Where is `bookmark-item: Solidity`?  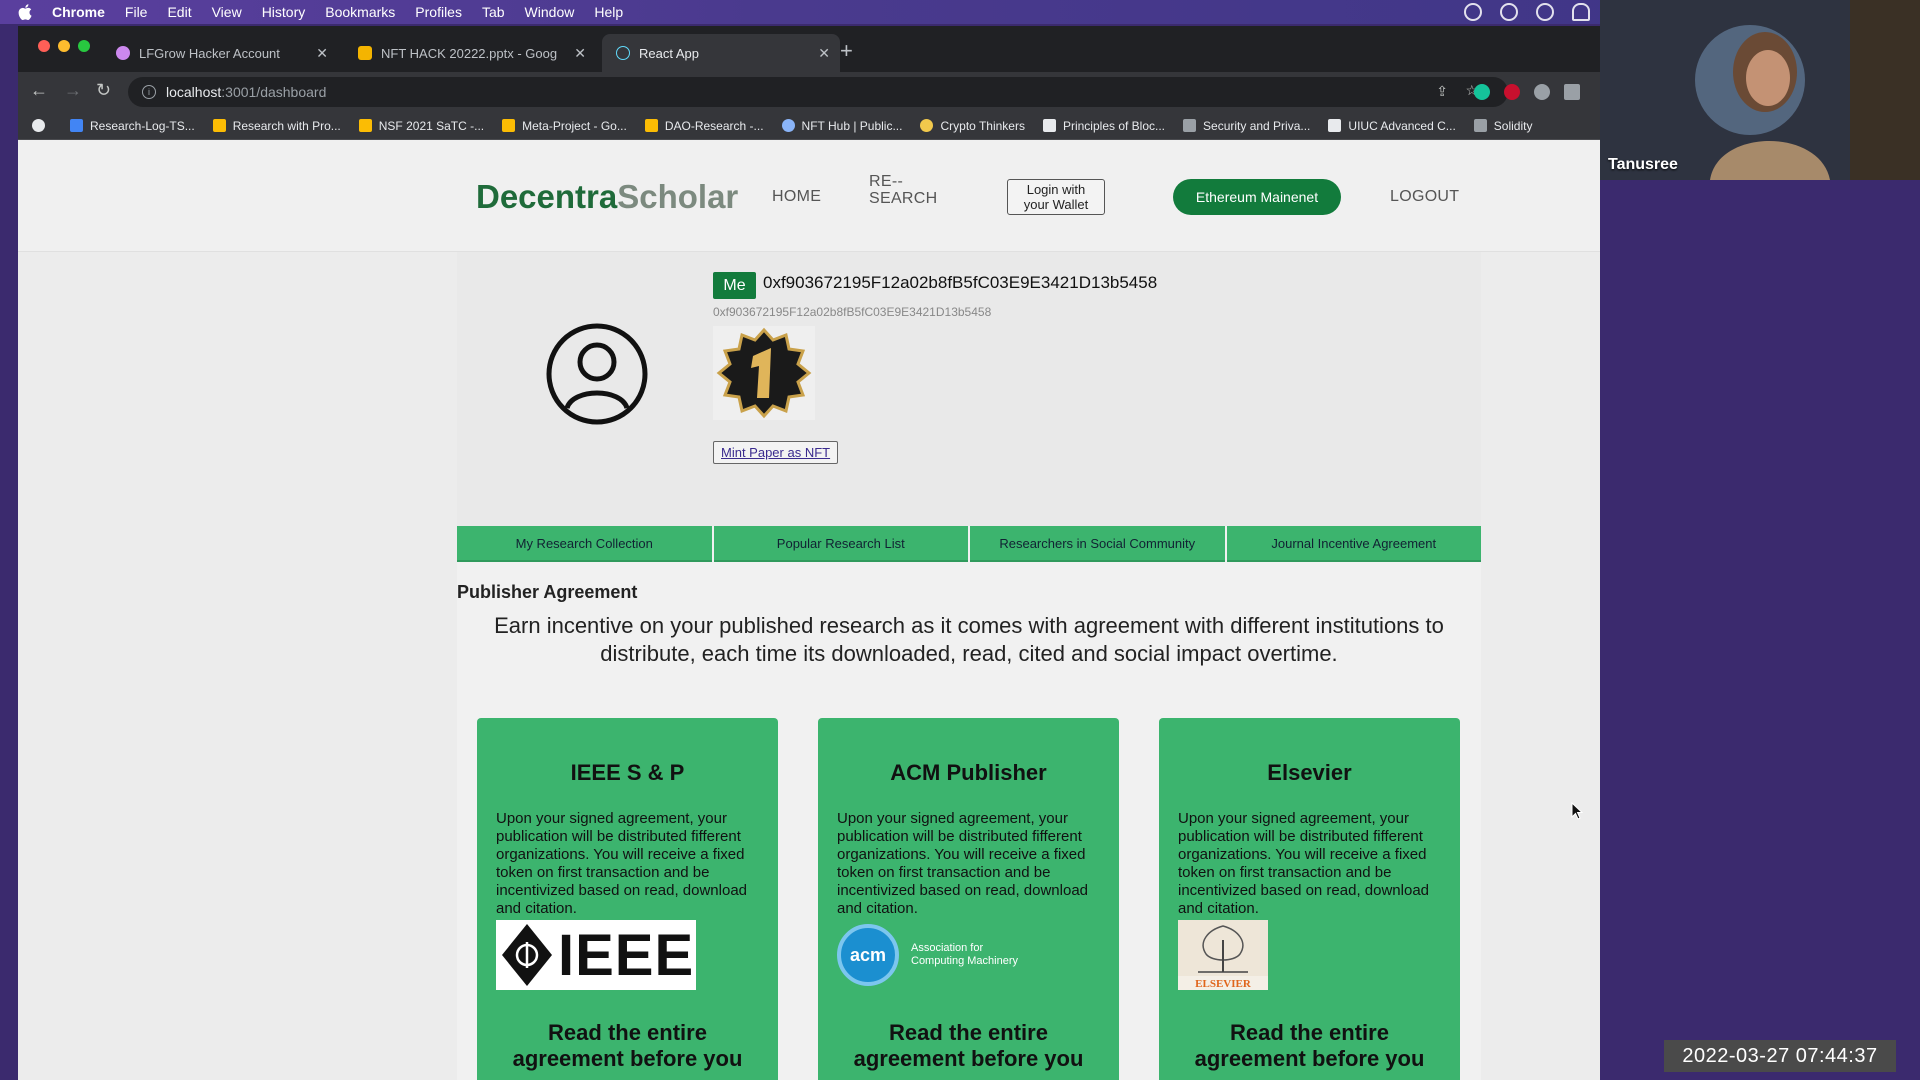 bookmark-item: Solidity is located at coordinates (1503, 125).